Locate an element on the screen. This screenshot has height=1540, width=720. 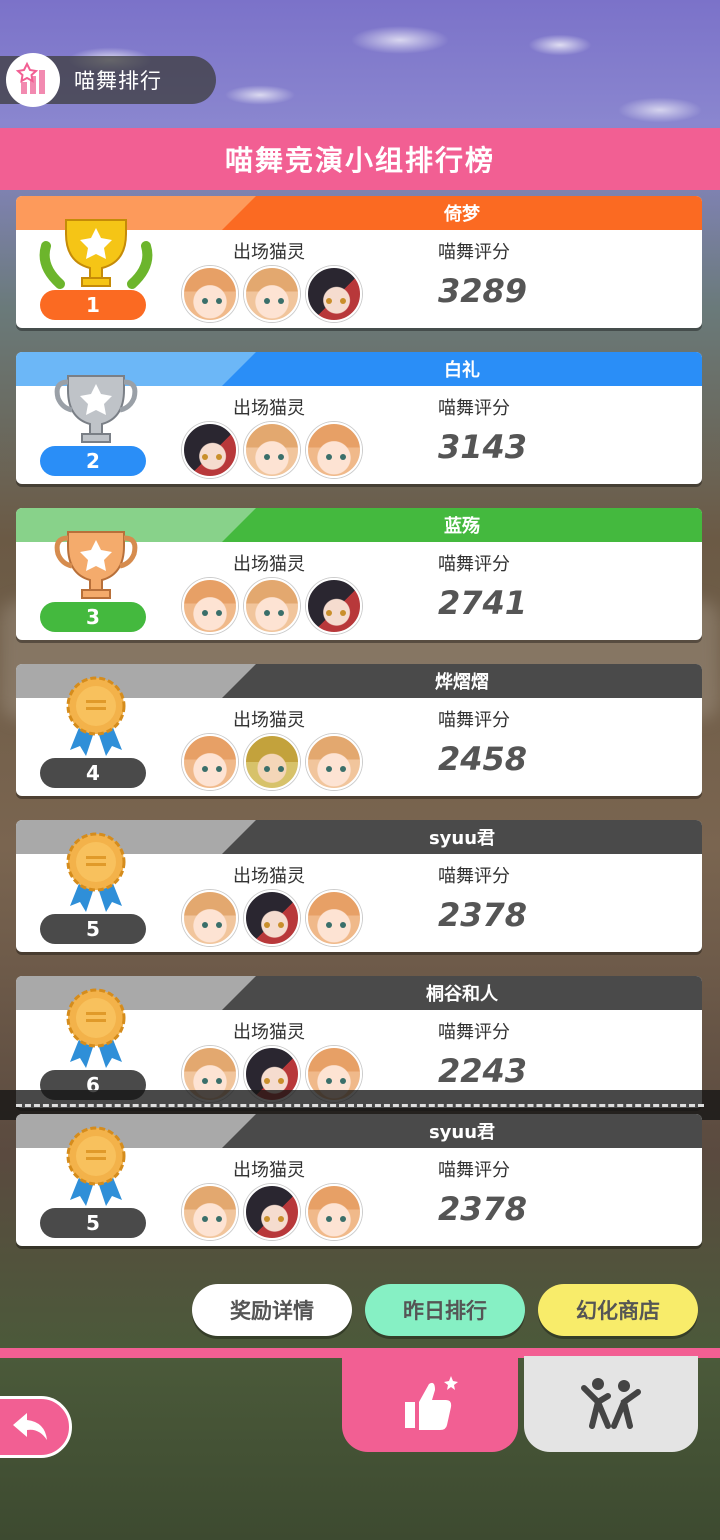
leaderboard-row-1: 倚梦 1 出场猫灵 喵舞评分 3289 is located at coordinates (359, 262).